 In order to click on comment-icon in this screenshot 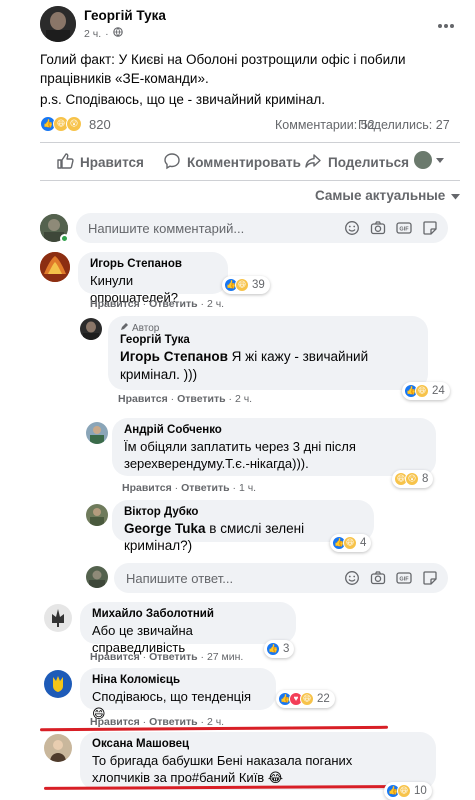, I will do `click(172, 162)`.